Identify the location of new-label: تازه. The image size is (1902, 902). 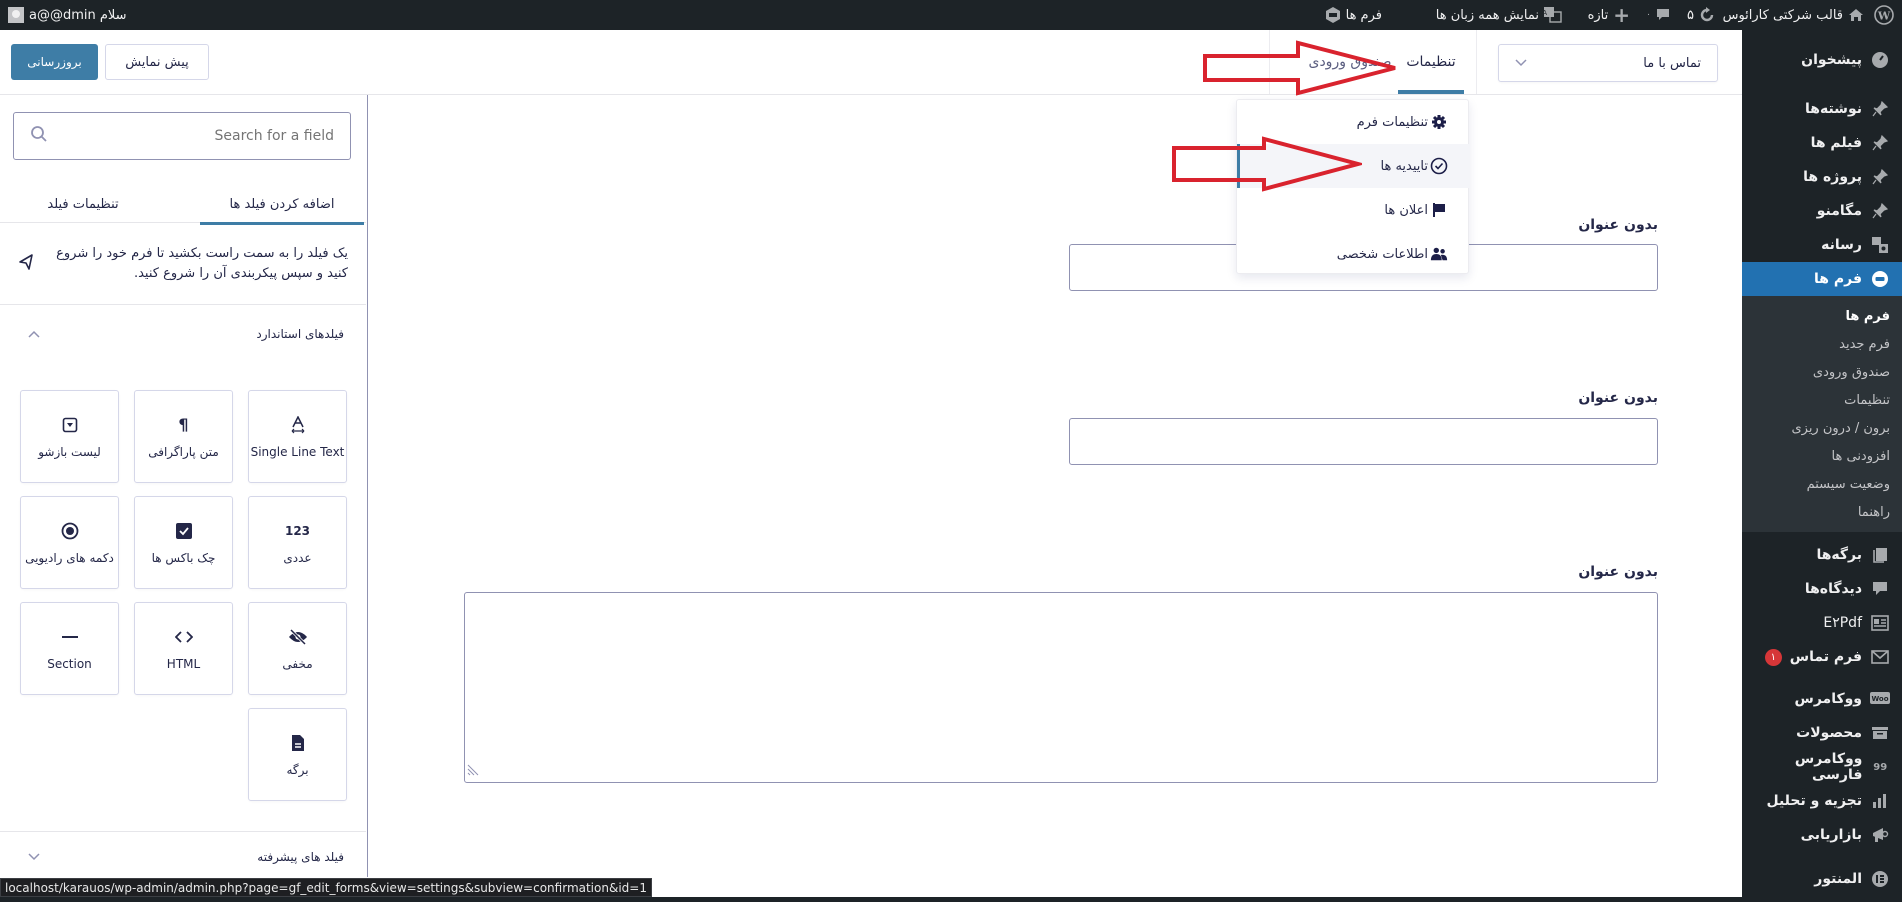
(1598, 15).